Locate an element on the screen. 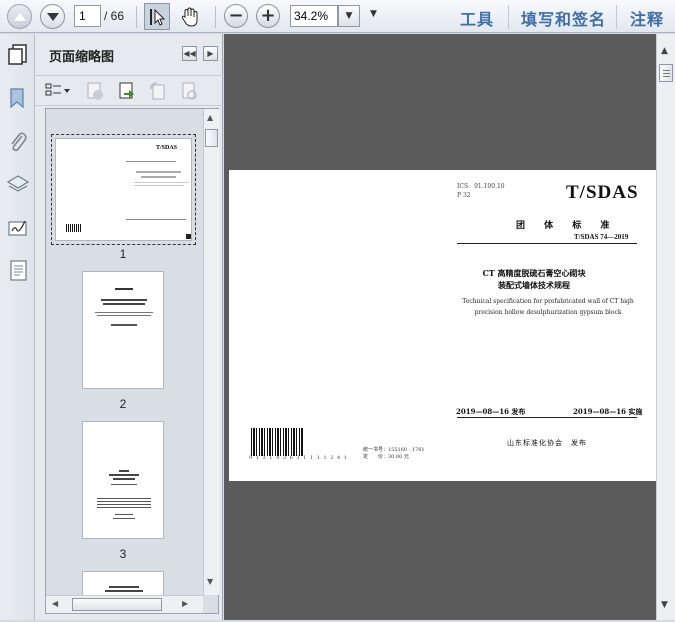 The height and width of the screenshot is (622, 675). thumbnail-options-button is located at coordinates (58, 91).